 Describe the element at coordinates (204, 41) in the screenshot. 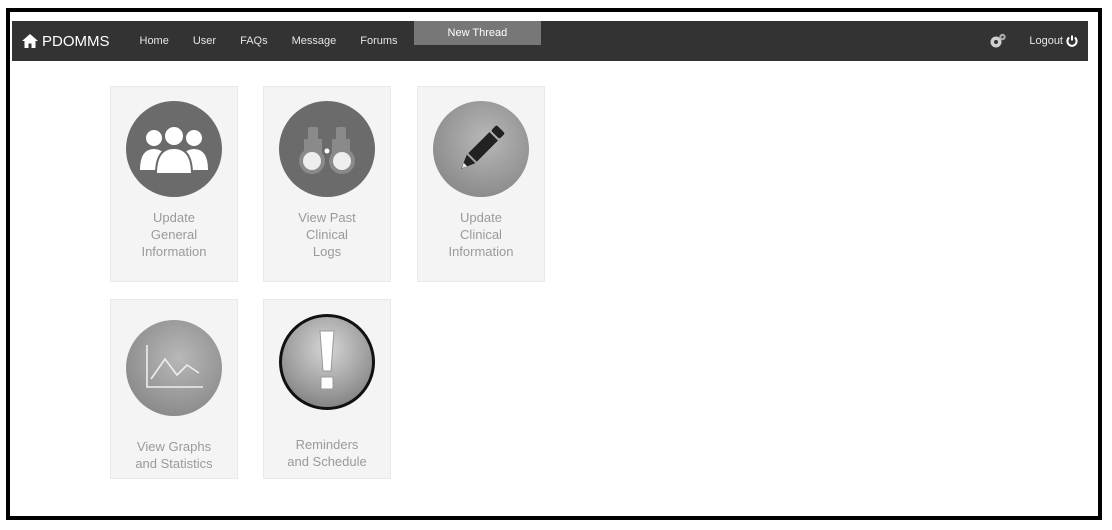

I see `nav-user: User` at that location.